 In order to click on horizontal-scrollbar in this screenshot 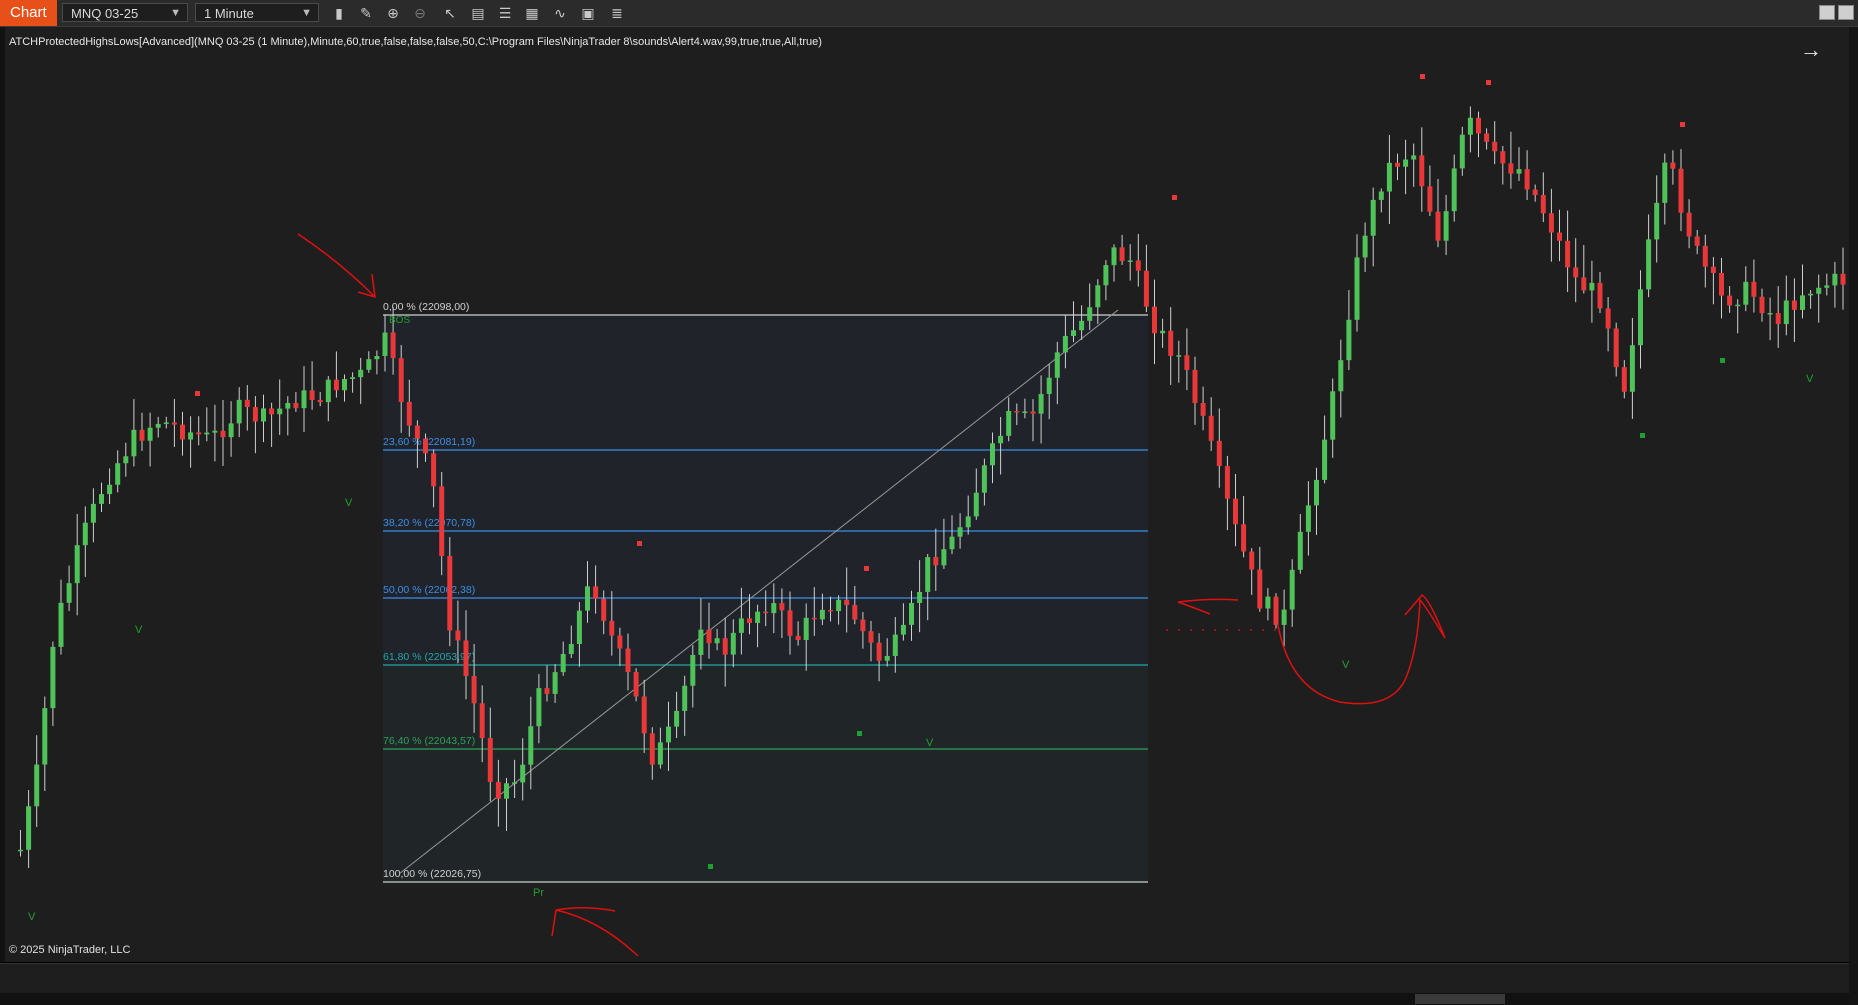, I will do `click(924, 999)`.